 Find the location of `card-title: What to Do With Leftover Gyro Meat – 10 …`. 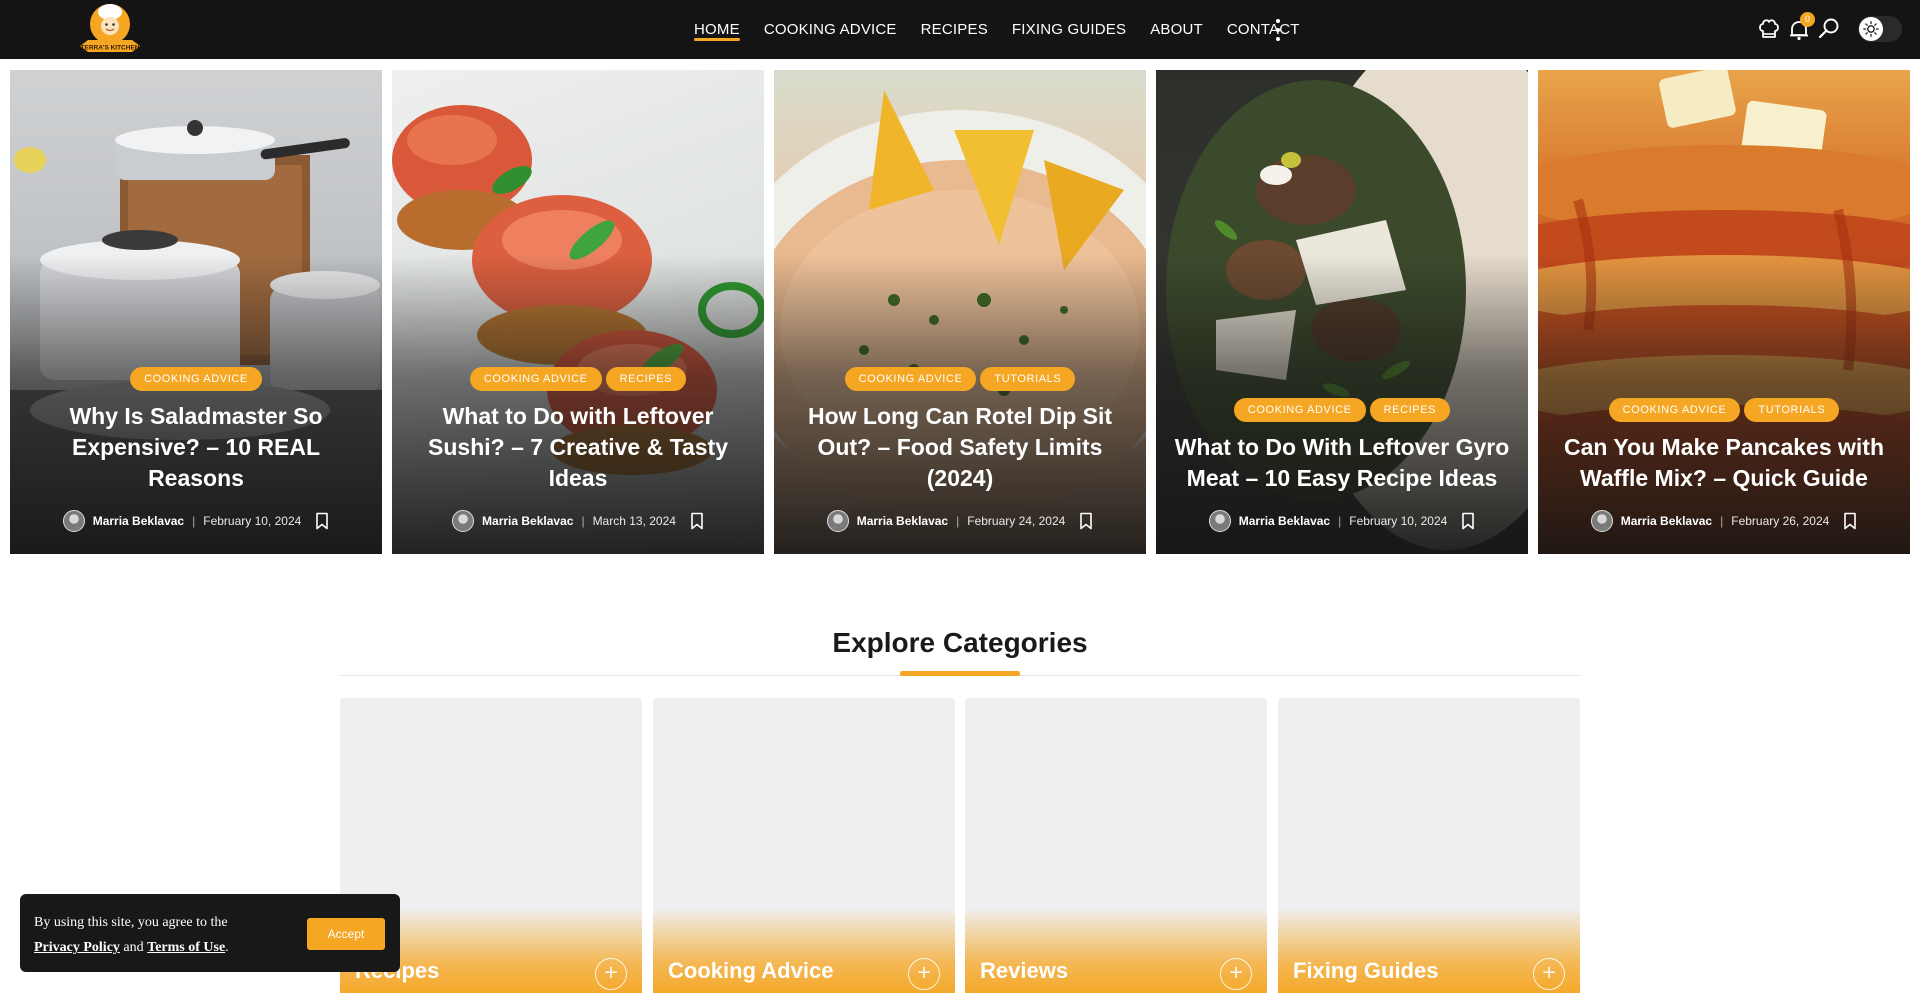

card-title: What to Do With Leftover Gyro Meat – 10 … is located at coordinates (1342, 463).